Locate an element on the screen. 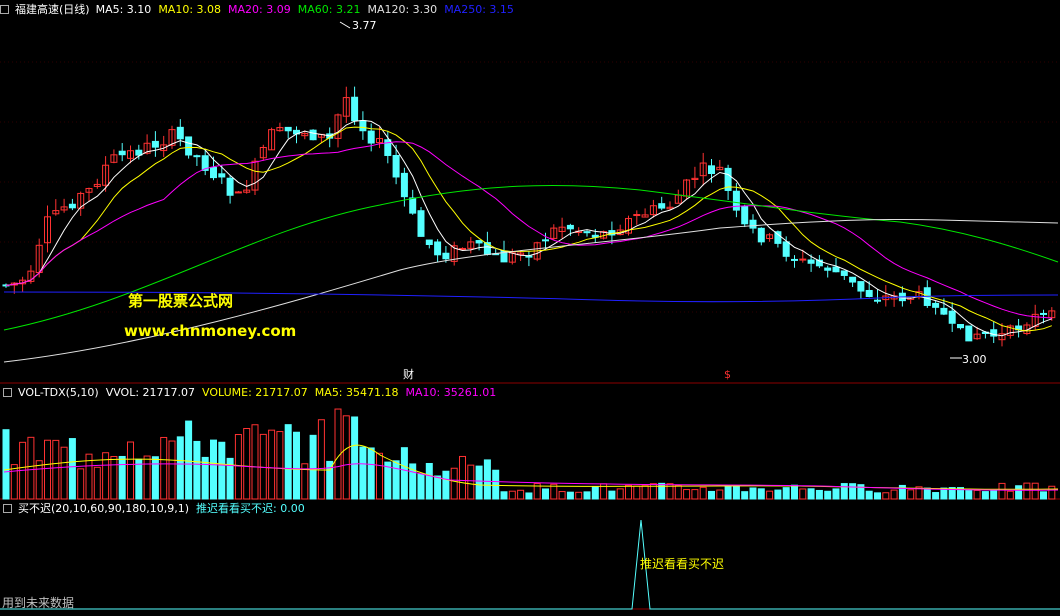 Image resolution: width=1060 pixels, height=616 pixels. low-price-label: 3.00 is located at coordinates (974, 359).